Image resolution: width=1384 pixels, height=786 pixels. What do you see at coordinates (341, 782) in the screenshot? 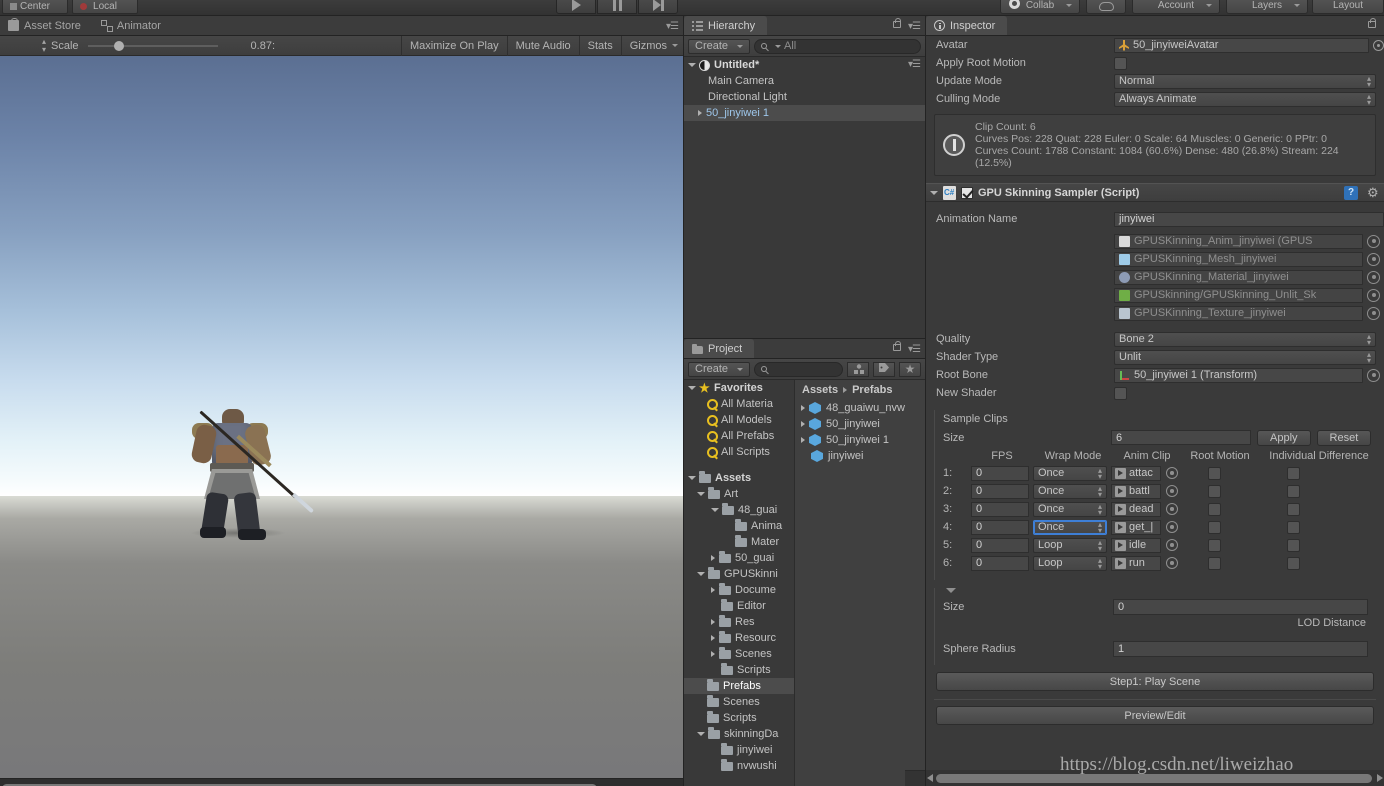
I see `scene-horizontal-scrollbar` at bounding box center [341, 782].